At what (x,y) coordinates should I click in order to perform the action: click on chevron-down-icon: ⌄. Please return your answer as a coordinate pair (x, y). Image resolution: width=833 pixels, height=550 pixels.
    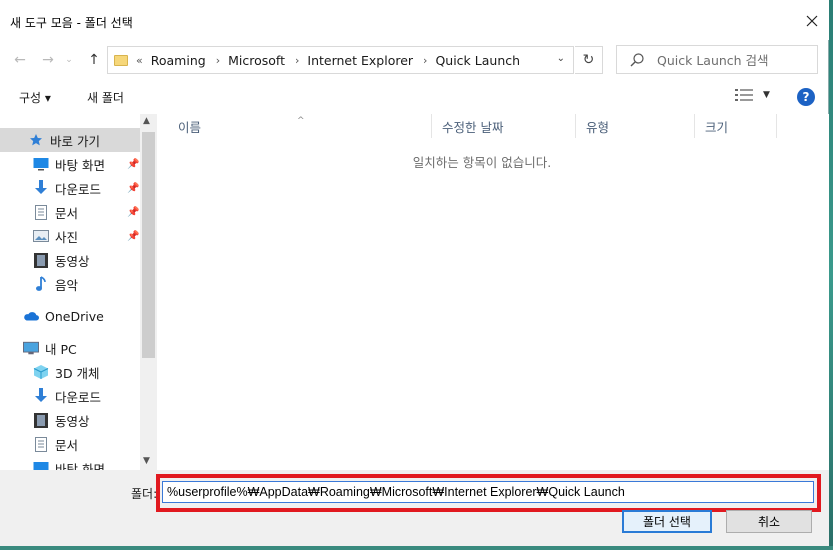
    Looking at the image, I should click on (69, 60).